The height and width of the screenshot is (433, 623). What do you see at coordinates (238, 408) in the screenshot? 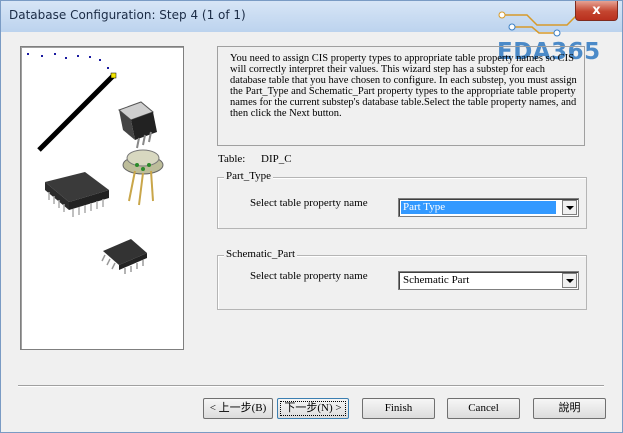
I see `back-button: < 上一步(B)` at bounding box center [238, 408].